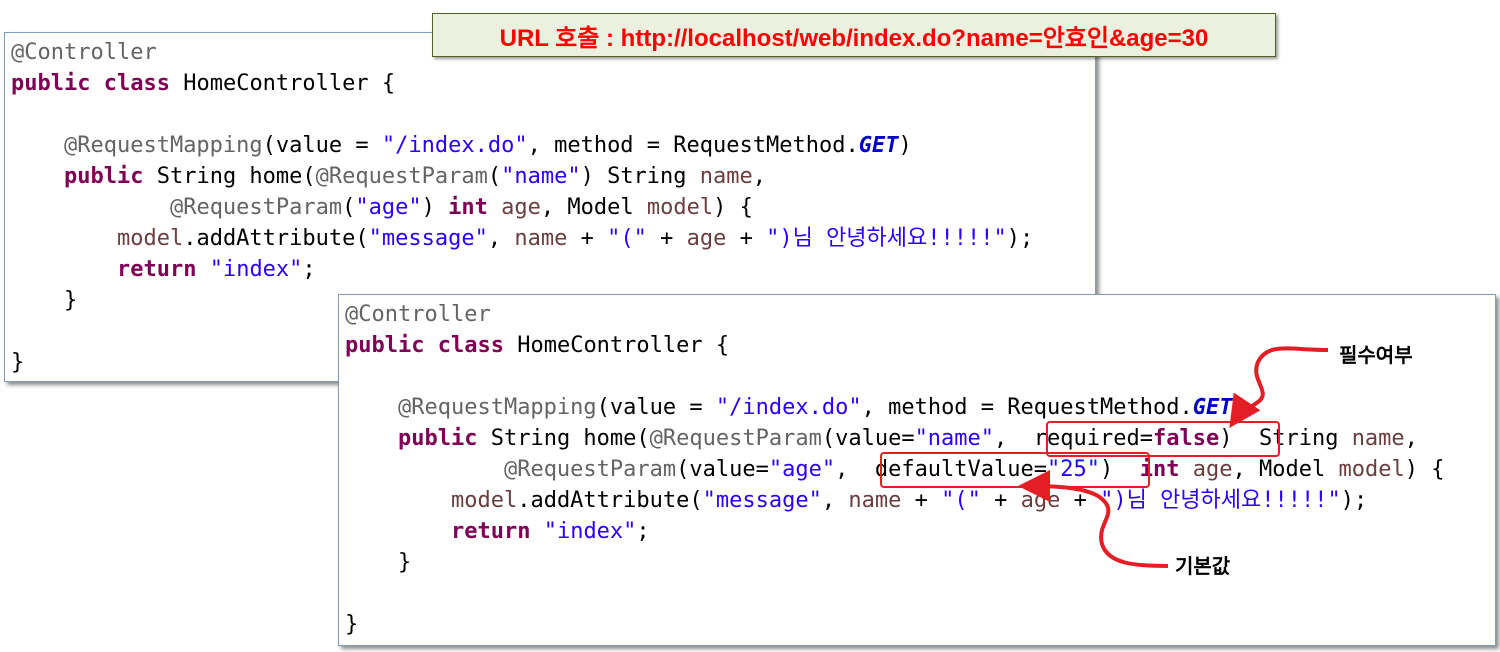 The width and height of the screenshot is (1500, 652). I want to click on default-callout-arrow, so click(1093, 519).